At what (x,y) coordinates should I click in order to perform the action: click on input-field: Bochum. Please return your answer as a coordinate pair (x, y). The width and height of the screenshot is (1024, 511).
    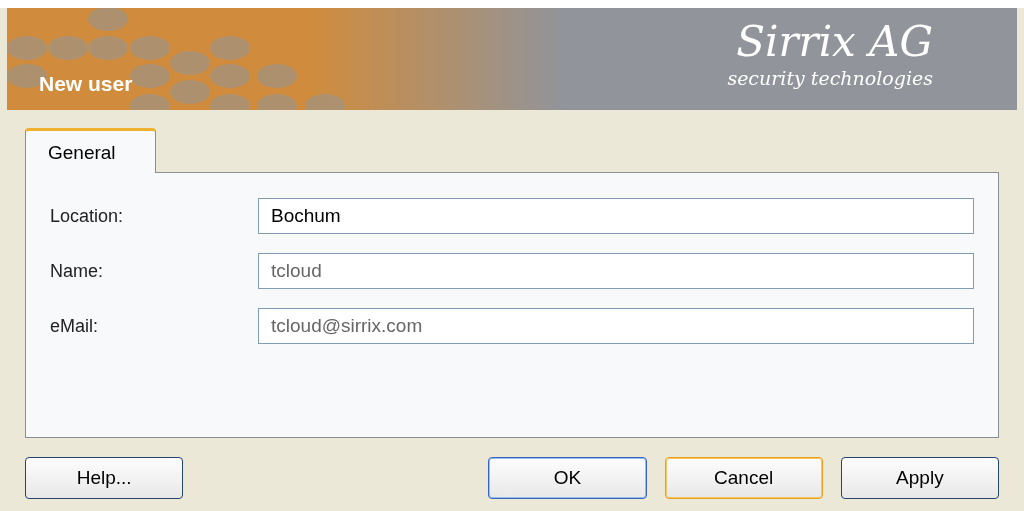
    Looking at the image, I should click on (616, 216).